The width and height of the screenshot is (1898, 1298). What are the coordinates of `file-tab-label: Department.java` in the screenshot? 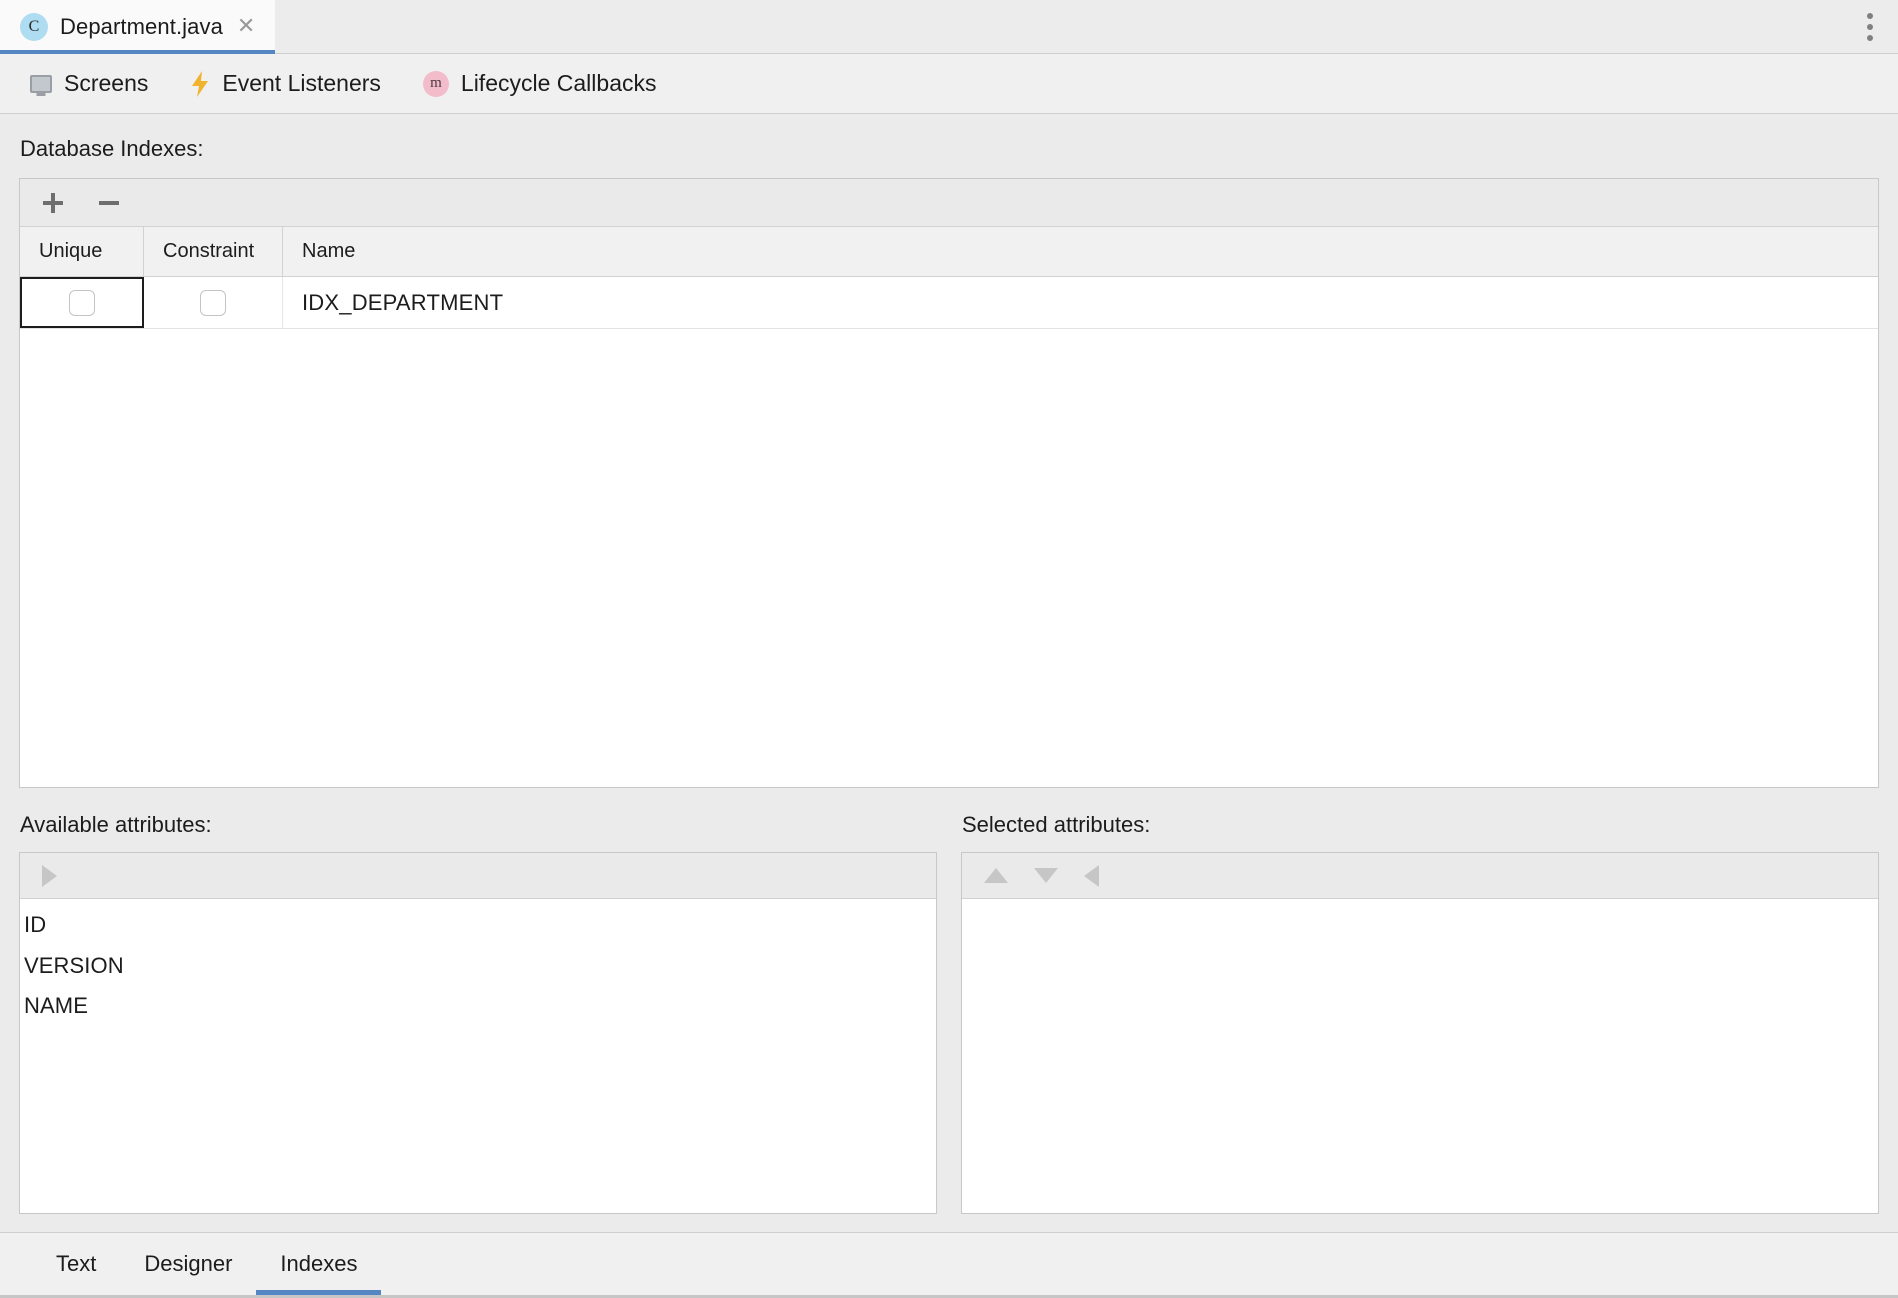 It's located at (141, 26).